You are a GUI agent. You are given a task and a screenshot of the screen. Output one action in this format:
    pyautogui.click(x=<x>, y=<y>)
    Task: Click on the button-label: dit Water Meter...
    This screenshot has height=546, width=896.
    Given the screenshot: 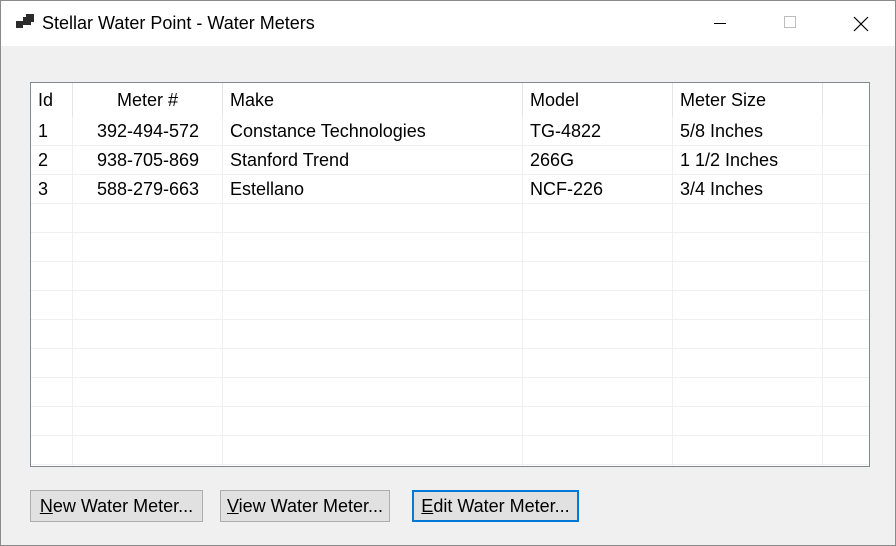 What is the action you would take?
    pyautogui.click(x=501, y=506)
    